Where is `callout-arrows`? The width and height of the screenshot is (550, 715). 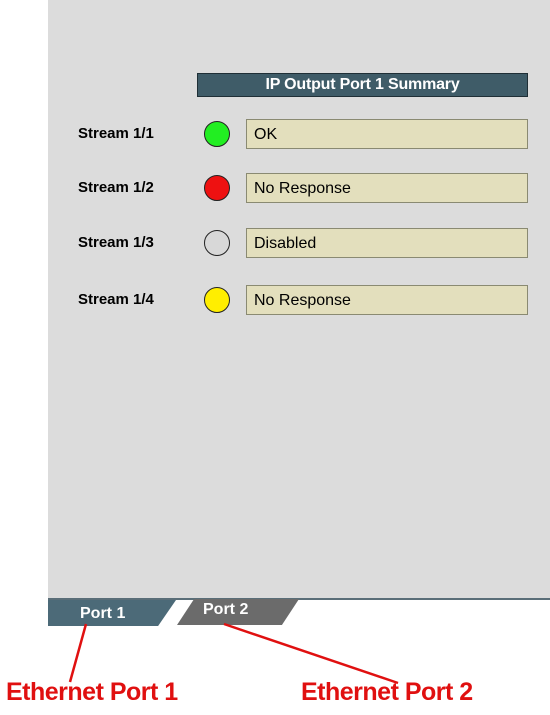 callout-arrows is located at coordinates (233, 653).